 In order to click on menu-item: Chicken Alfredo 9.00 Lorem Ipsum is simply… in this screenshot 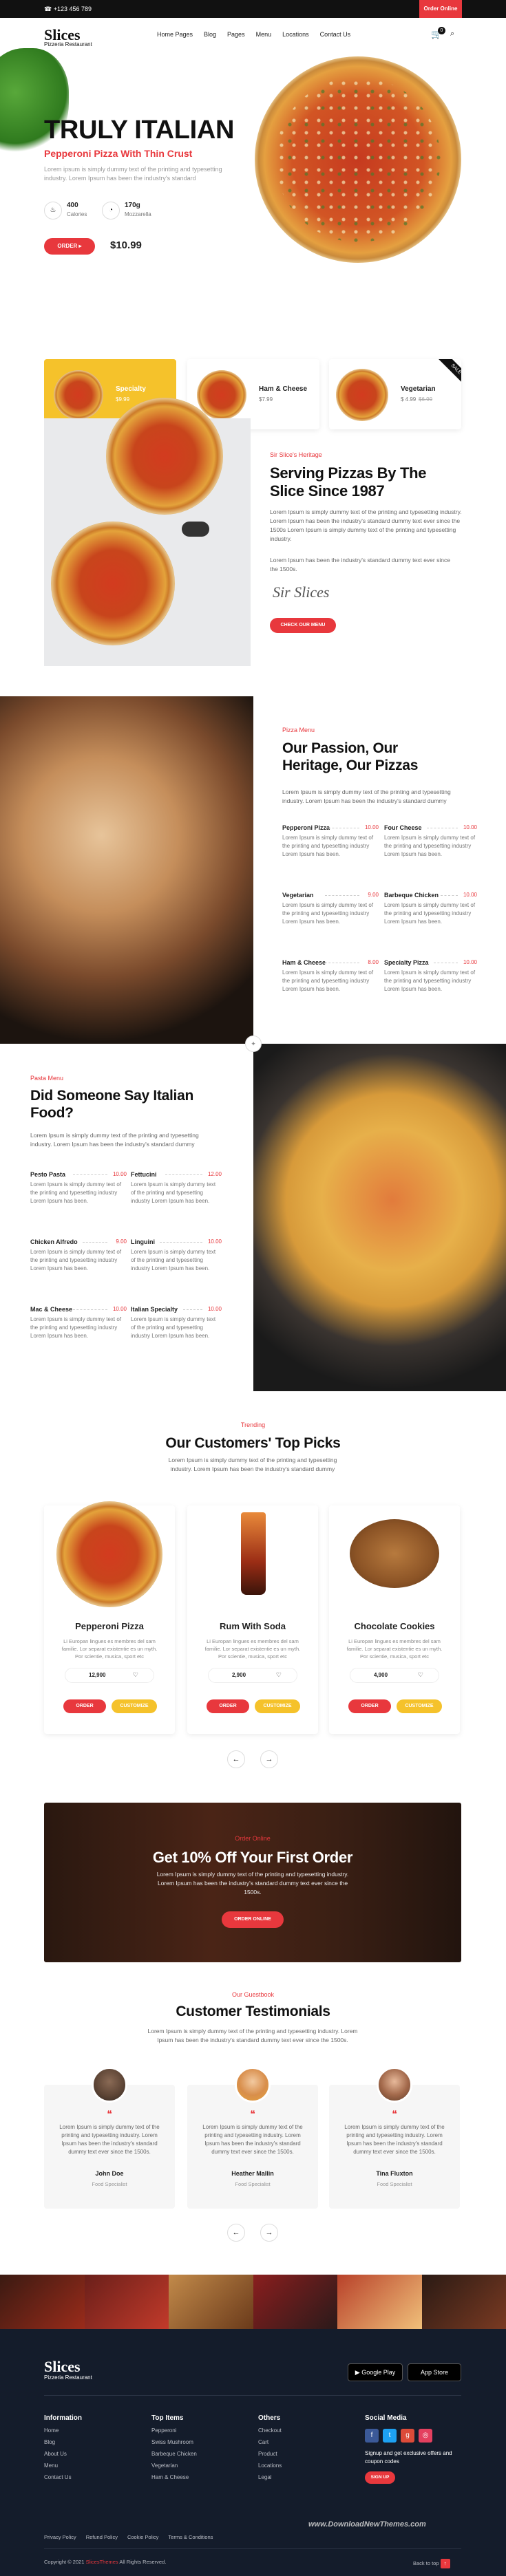, I will do `click(78, 1256)`.